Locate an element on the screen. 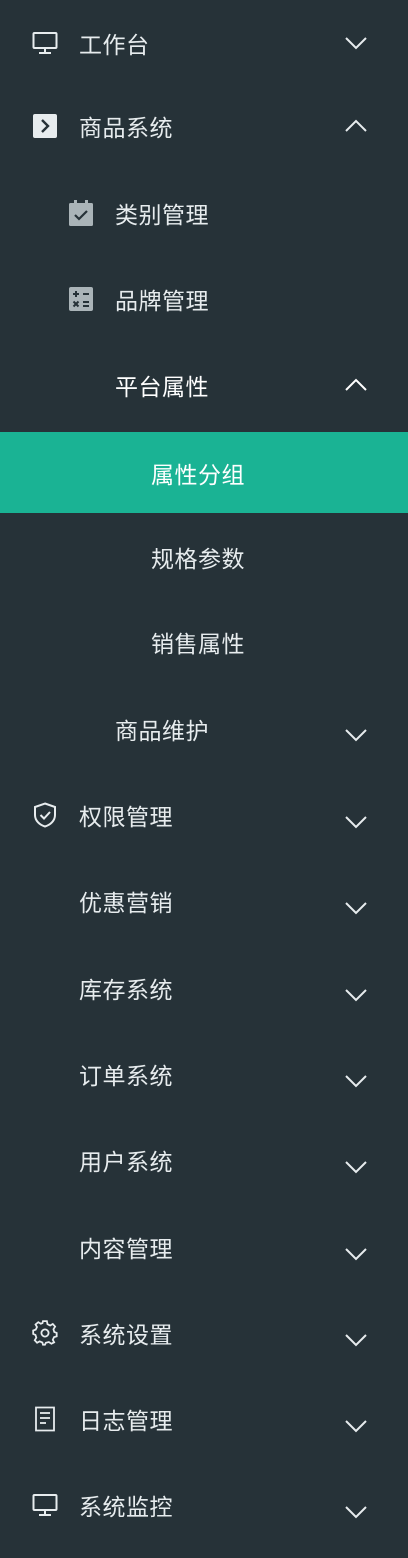  menu-item-label: 订单系统 is located at coordinates (126, 1077).